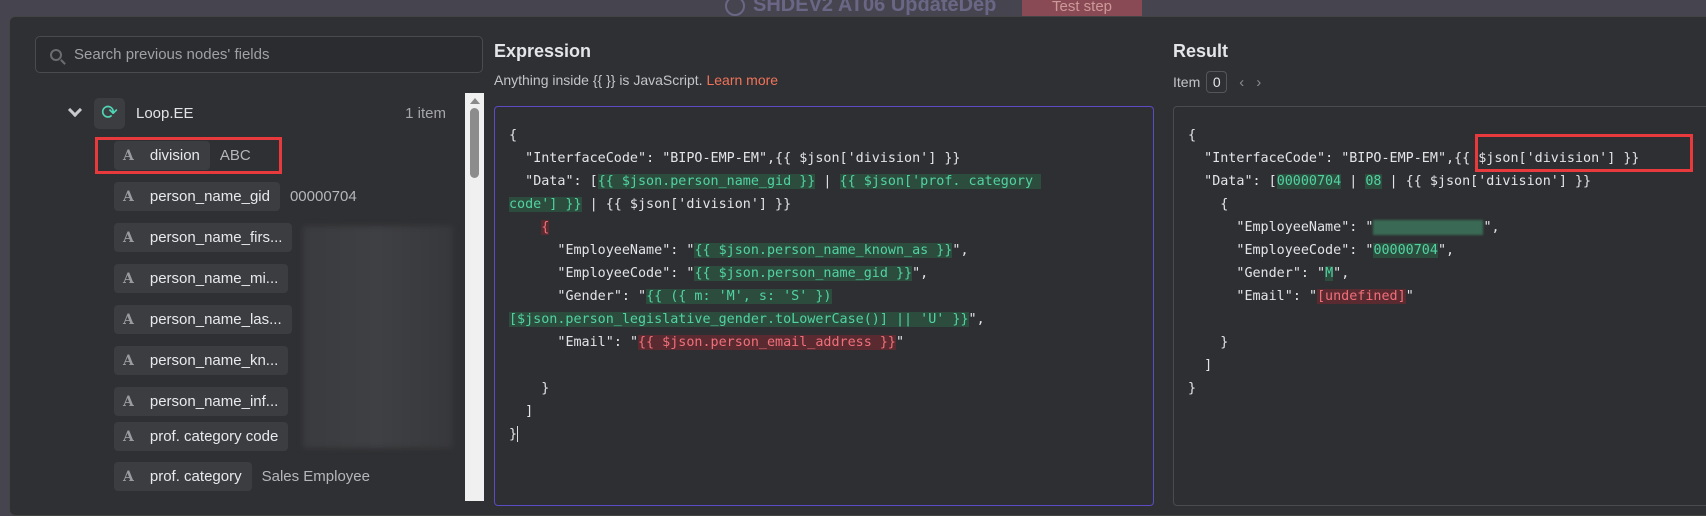 The image size is (1706, 516). Describe the element at coordinates (174, 155) in the screenshot. I see `field-name: division` at that location.